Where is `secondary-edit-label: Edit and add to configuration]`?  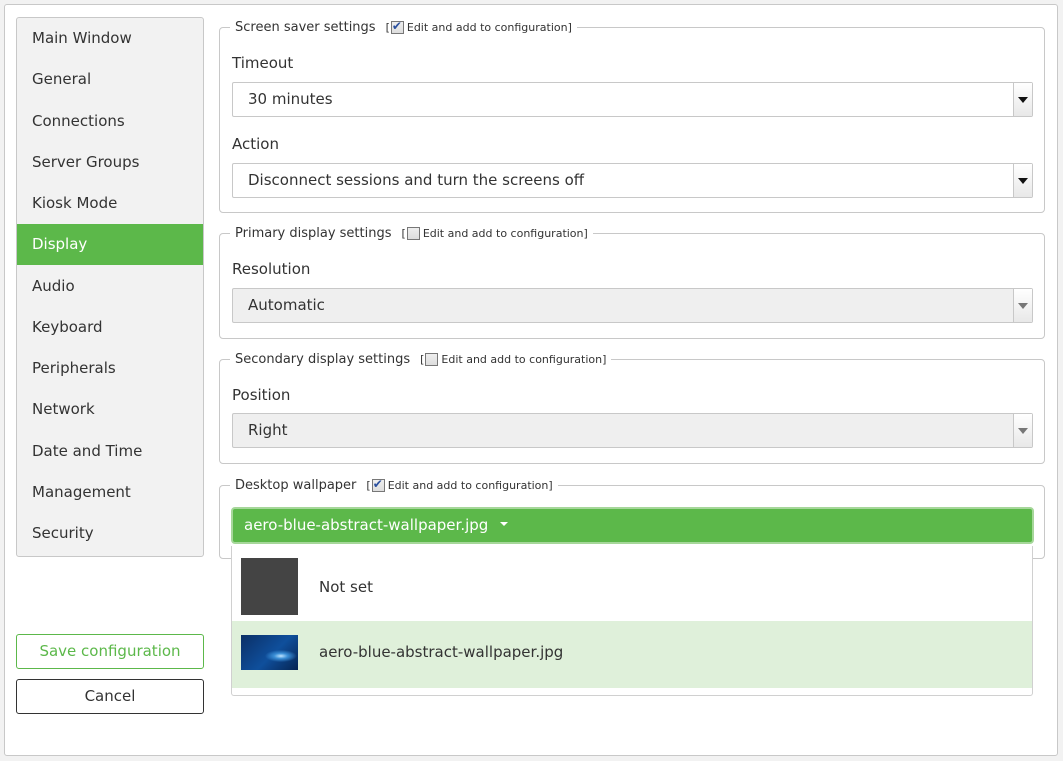
secondary-edit-label: Edit and add to configuration] is located at coordinates (524, 359).